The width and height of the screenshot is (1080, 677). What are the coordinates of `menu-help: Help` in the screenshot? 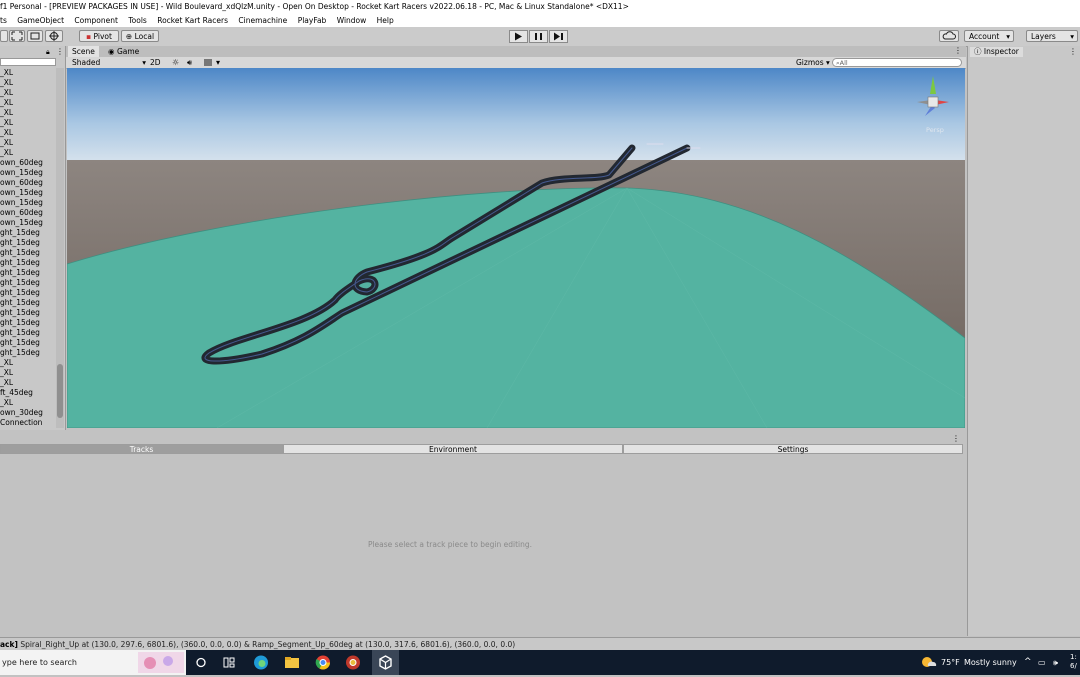 It's located at (385, 20).